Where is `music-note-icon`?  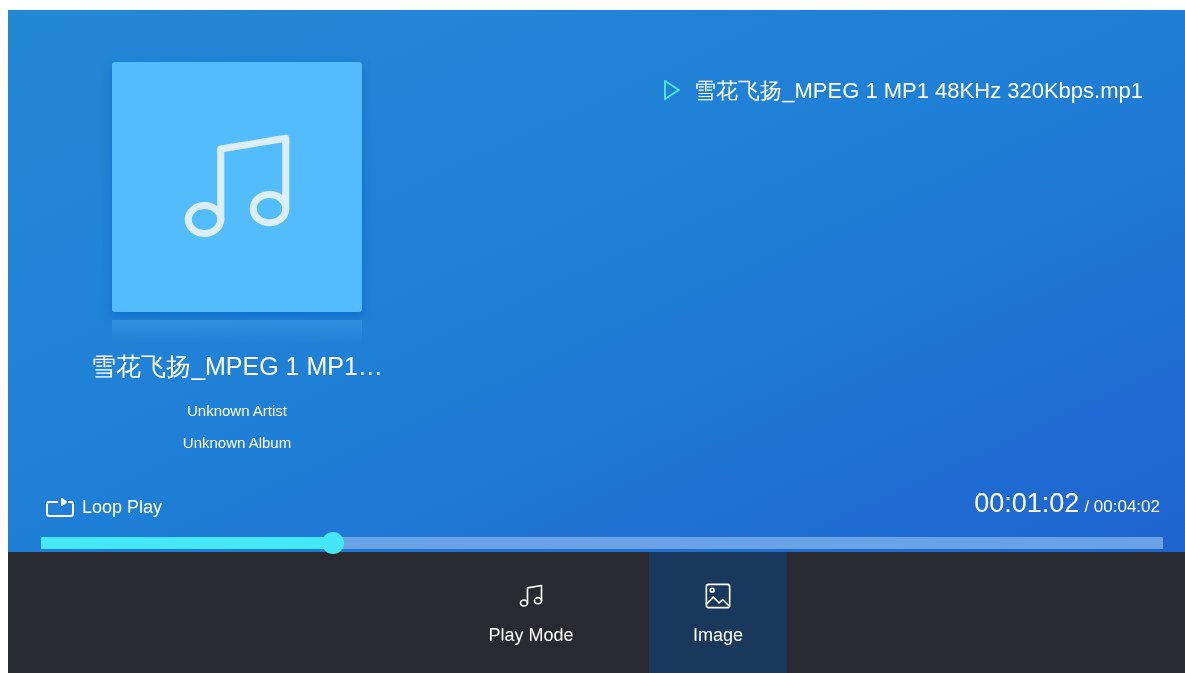
music-note-icon is located at coordinates (531, 596).